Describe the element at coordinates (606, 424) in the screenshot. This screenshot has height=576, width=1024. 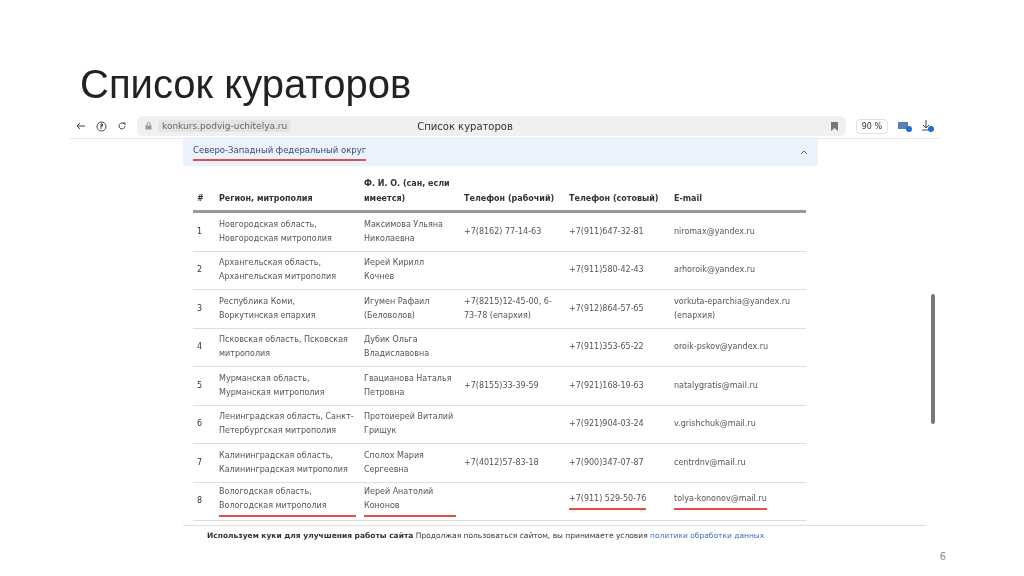
I see `table-cell-text: +7(921)904-03-24` at that location.